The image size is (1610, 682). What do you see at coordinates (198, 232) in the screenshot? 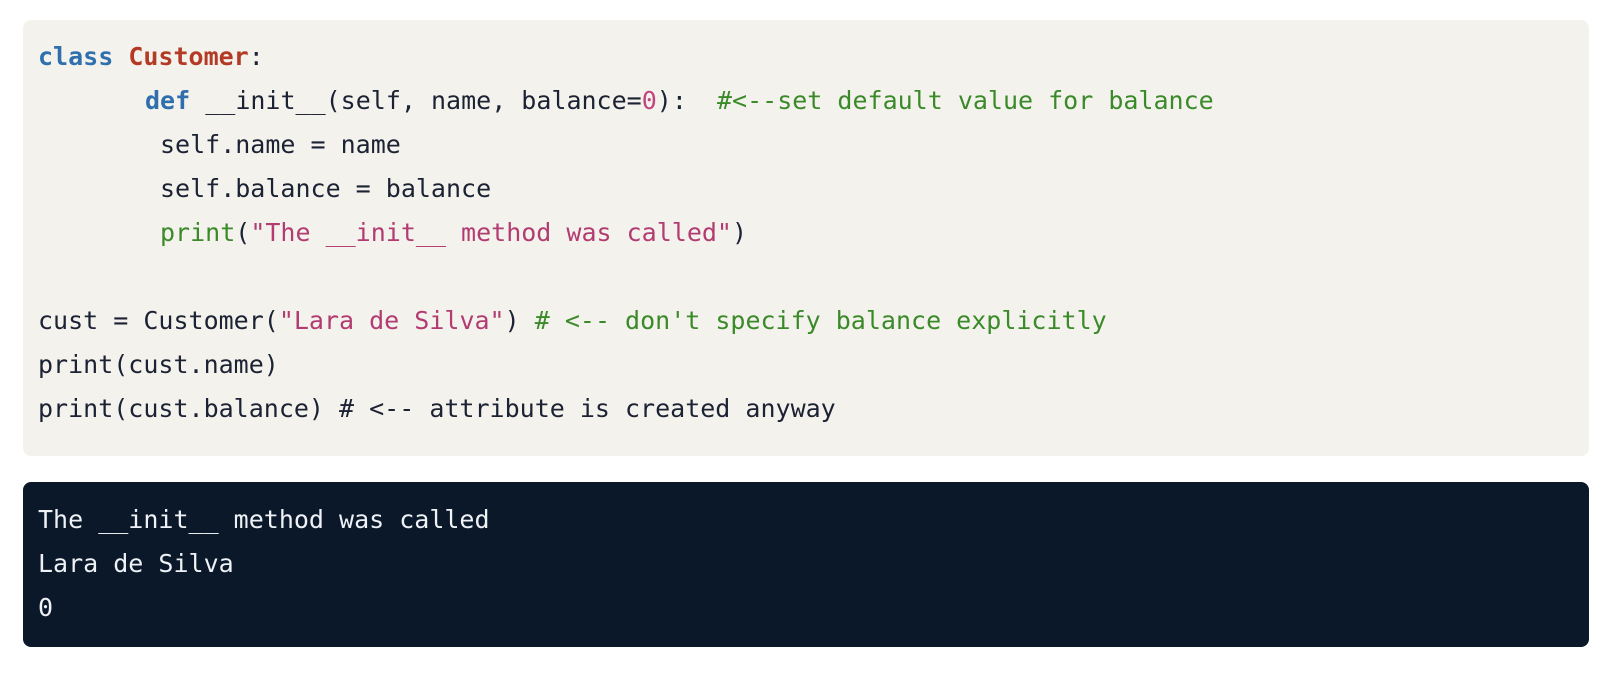
I see `builtin-print: print` at bounding box center [198, 232].